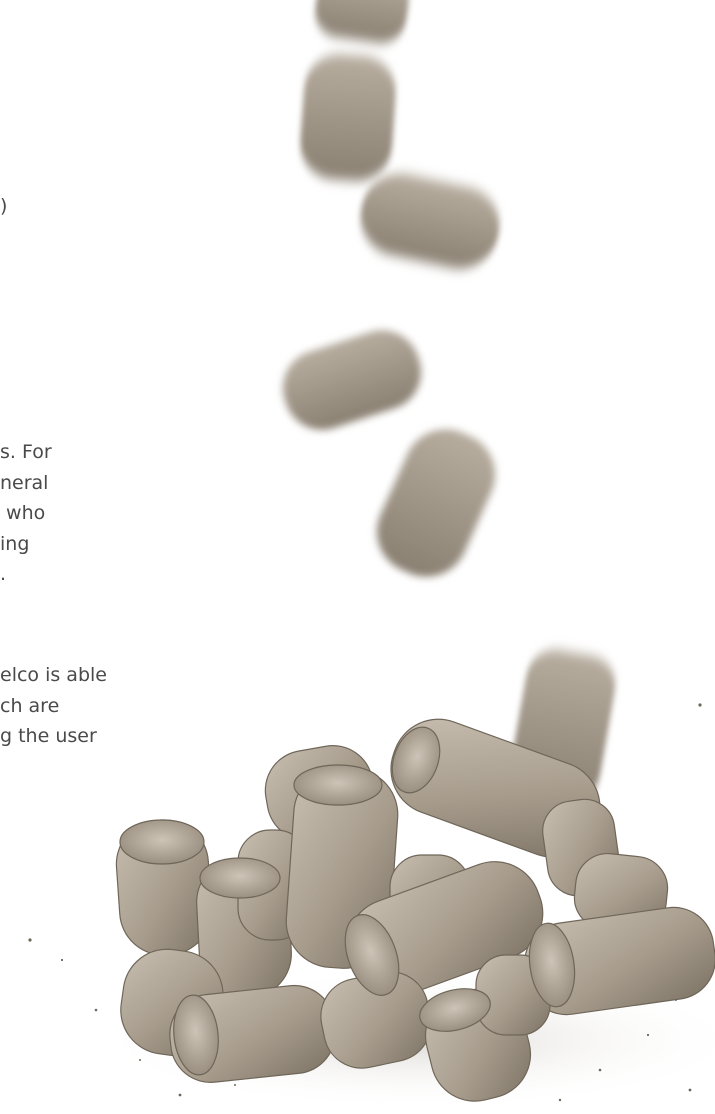  I want to click on paragraph-two-line: ch are, so click(30, 705).